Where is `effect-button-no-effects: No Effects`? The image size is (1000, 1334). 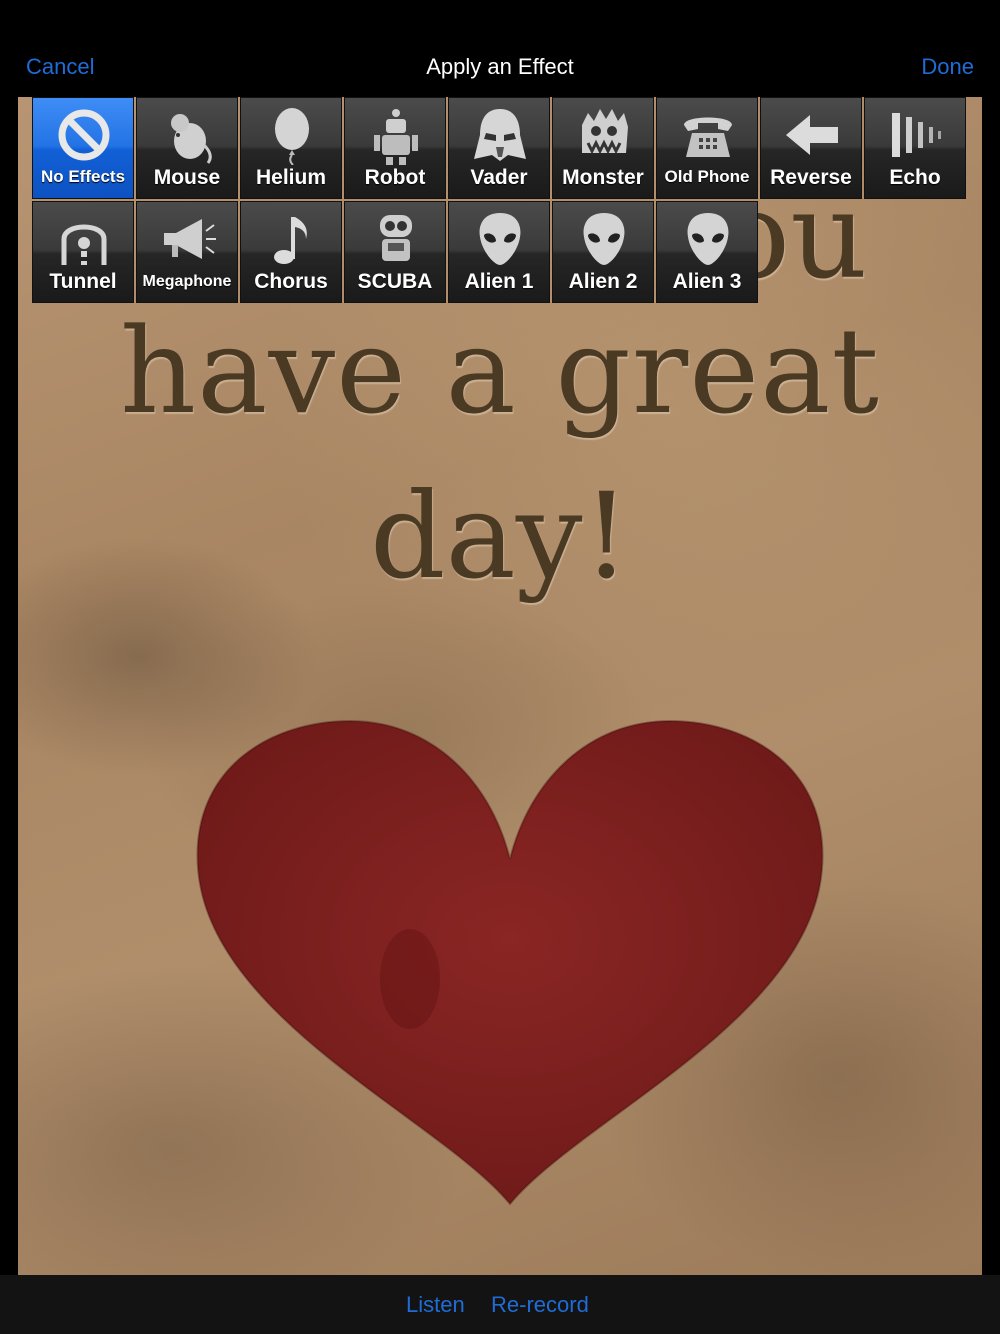 effect-button-no-effects: No Effects is located at coordinates (83, 148).